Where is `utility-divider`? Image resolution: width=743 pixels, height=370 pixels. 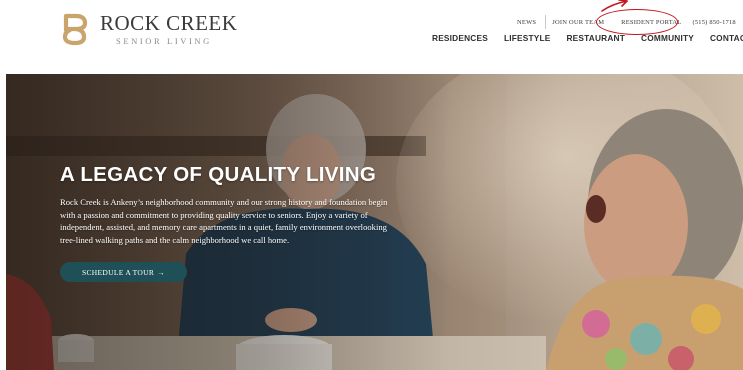 utility-divider is located at coordinates (546, 22).